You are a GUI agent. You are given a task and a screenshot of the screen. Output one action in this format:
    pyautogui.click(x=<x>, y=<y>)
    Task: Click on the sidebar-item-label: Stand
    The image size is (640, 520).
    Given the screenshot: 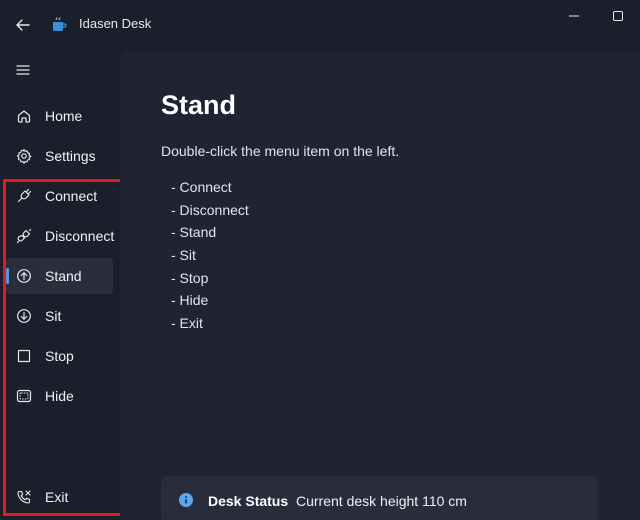 What is the action you would take?
    pyautogui.click(x=63, y=276)
    